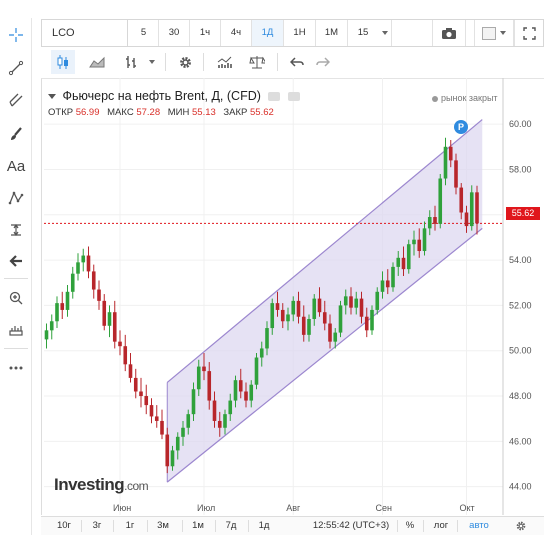 This screenshot has width=550, height=535. I want to click on symbol-input: LCO, so click(85, 33).